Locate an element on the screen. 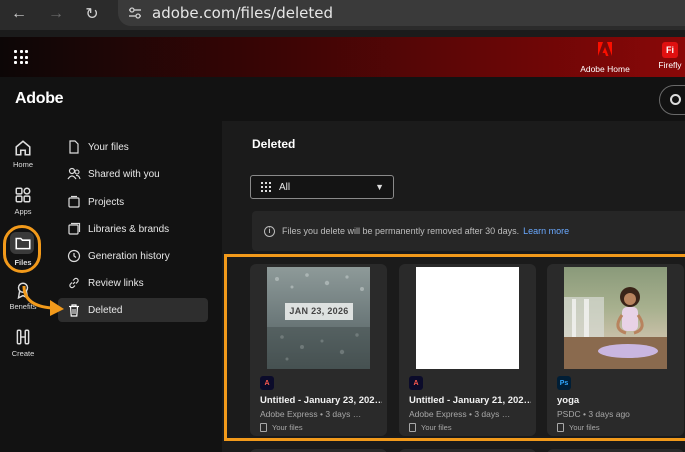  address-bar: adobe.com/files/deleted is located at coordinates (401, 13).